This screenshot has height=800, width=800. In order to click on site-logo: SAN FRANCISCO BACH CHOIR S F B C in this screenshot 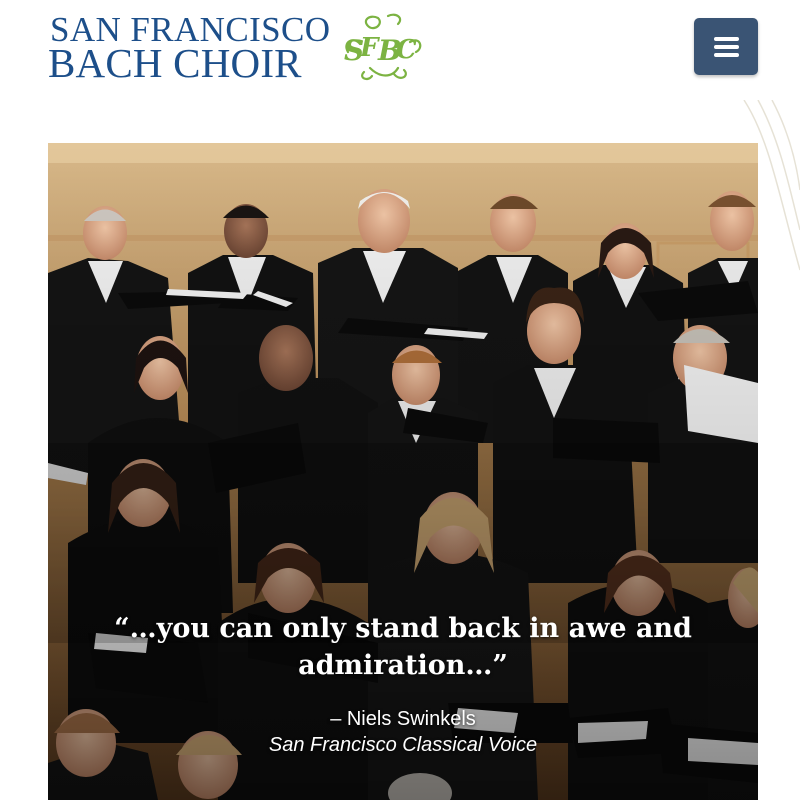, I will do `click(238, 49)`.